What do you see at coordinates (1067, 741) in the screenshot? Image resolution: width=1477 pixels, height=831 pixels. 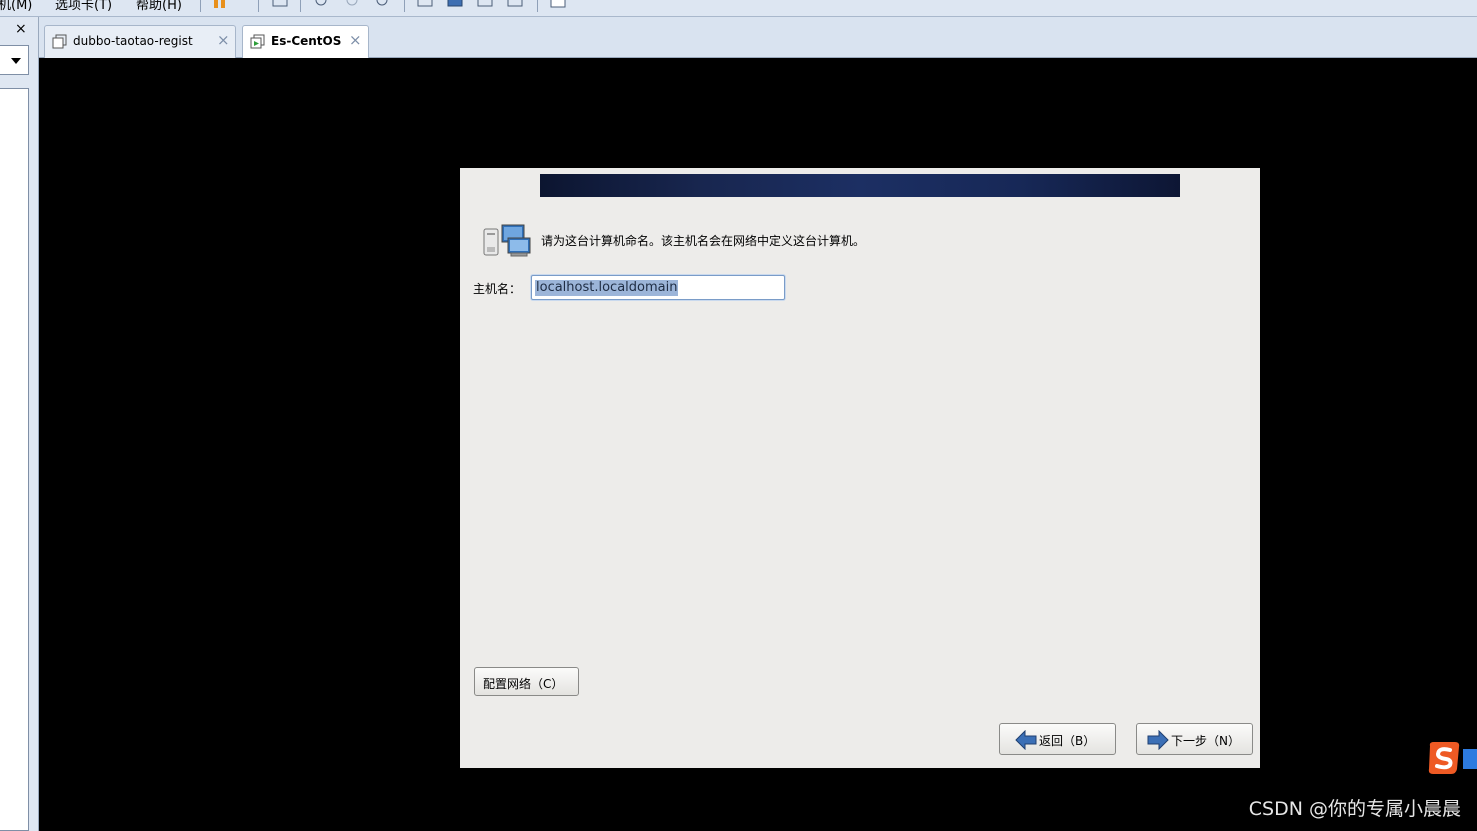 I see `back-label: 返回（B）` at bounding box center [1067, 741].